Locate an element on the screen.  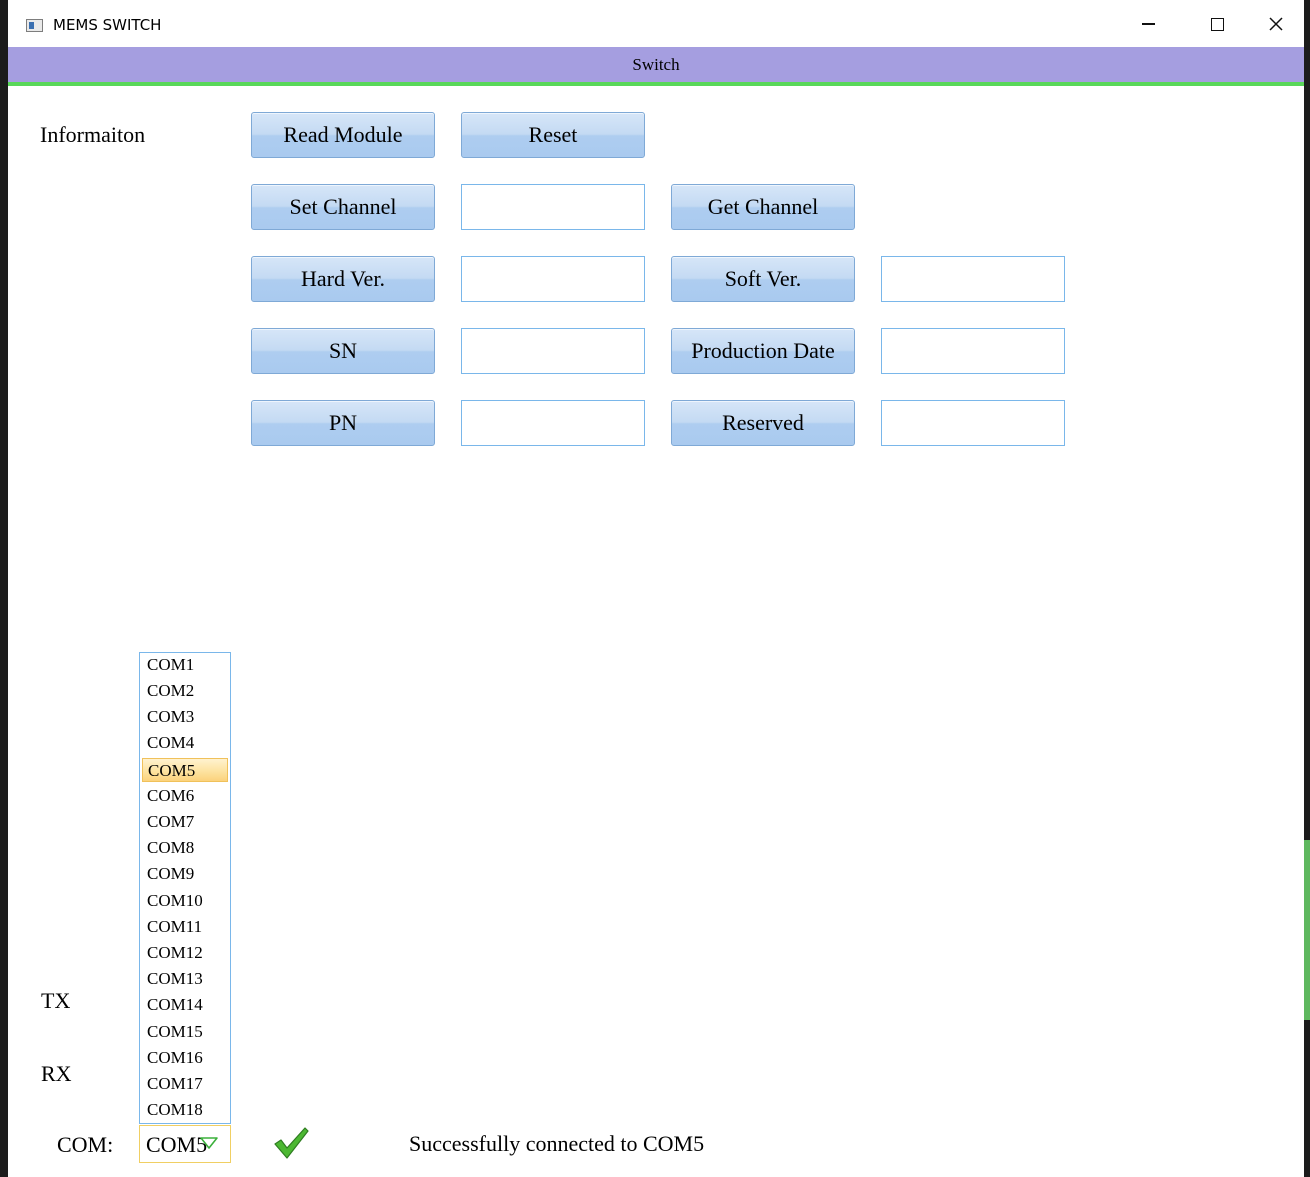
set-channel-field is located at coordinates (553, 207).